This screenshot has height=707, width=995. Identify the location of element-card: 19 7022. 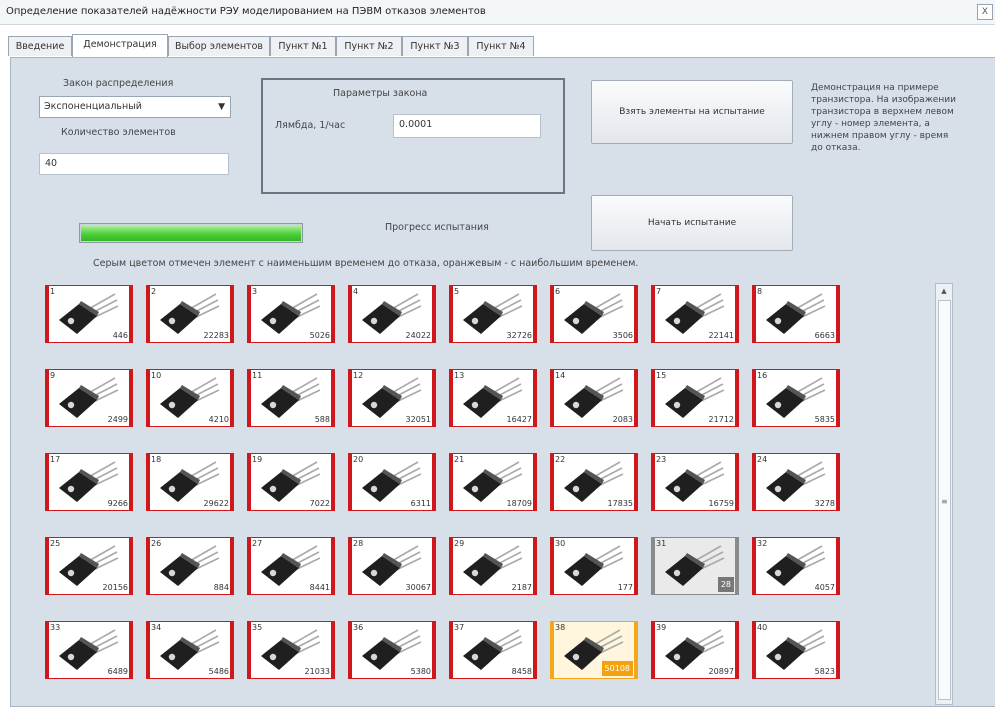
(291, 482).